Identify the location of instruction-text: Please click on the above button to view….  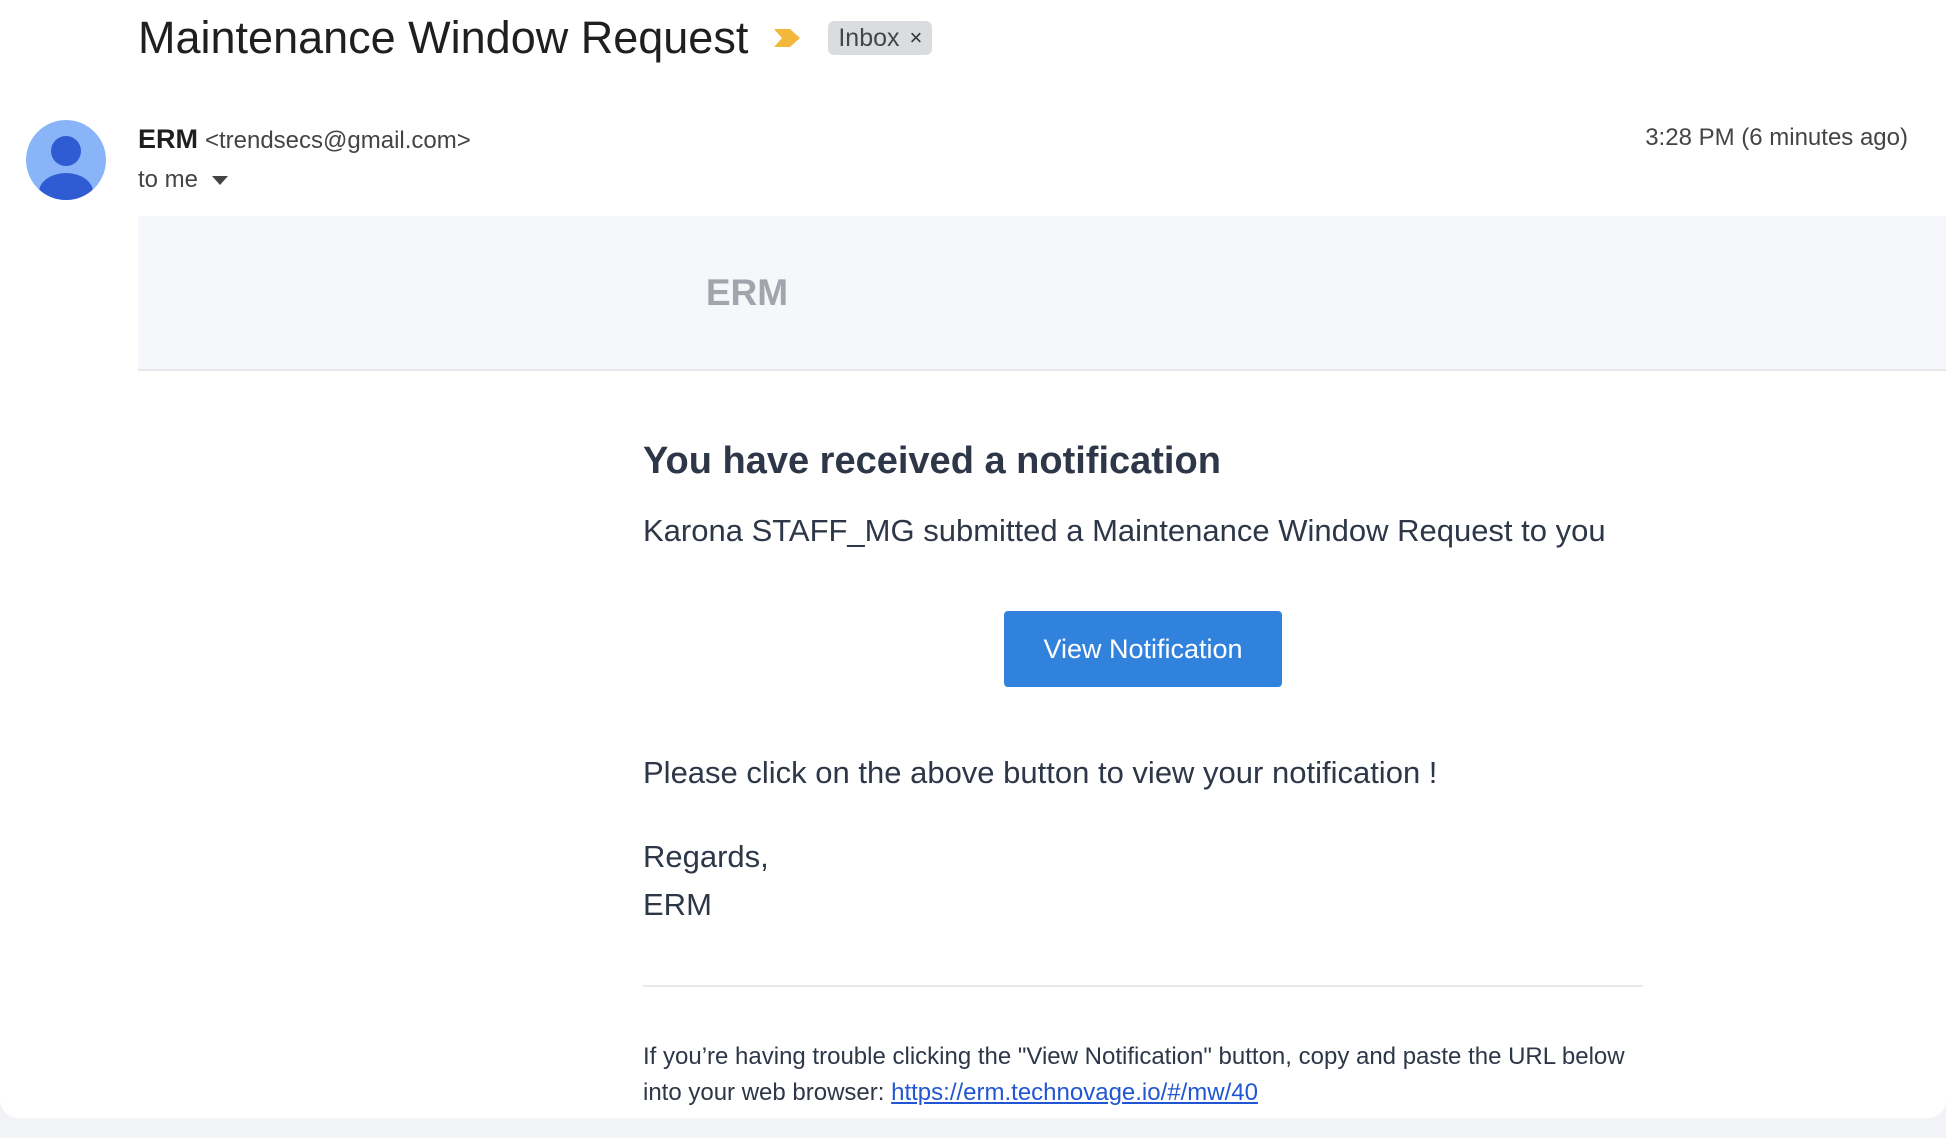
(1040, 772).